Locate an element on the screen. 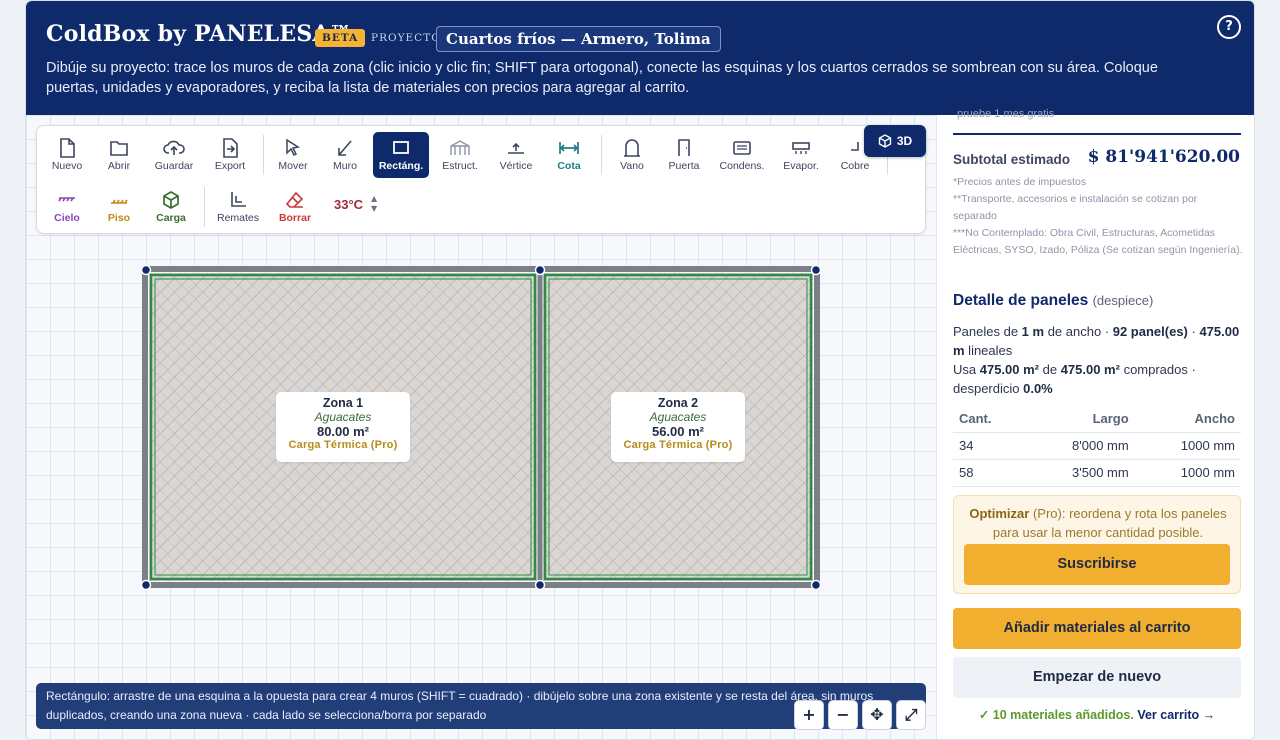 This screenshot has height=740, width=1280. ceiling-icon is located at coordinates (66, 199).